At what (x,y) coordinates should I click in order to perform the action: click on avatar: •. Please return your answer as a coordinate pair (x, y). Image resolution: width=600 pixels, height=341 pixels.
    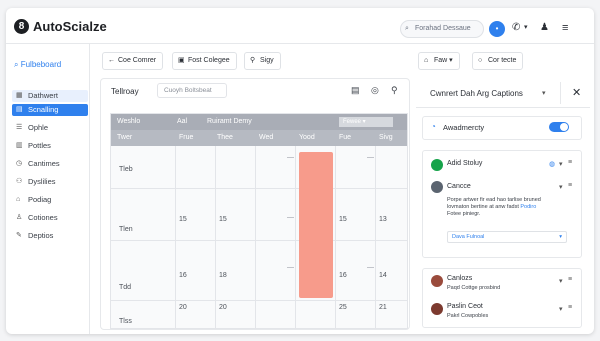
    Looking at the image, I should click on (497, 29).